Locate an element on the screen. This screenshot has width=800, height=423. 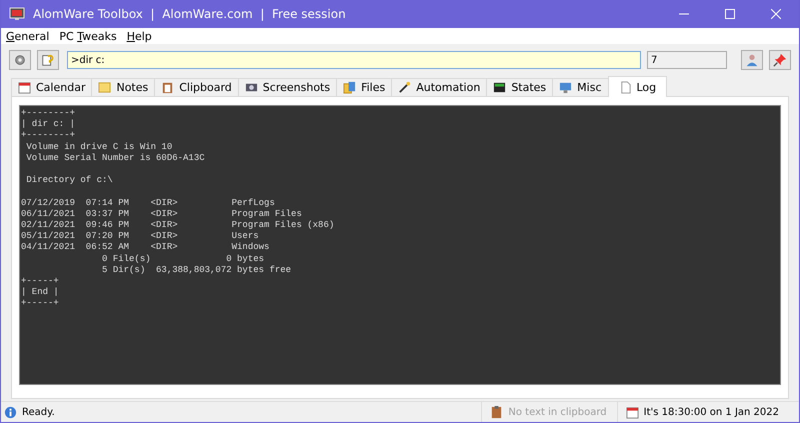
pin-button is located at coordinates (780, 60).